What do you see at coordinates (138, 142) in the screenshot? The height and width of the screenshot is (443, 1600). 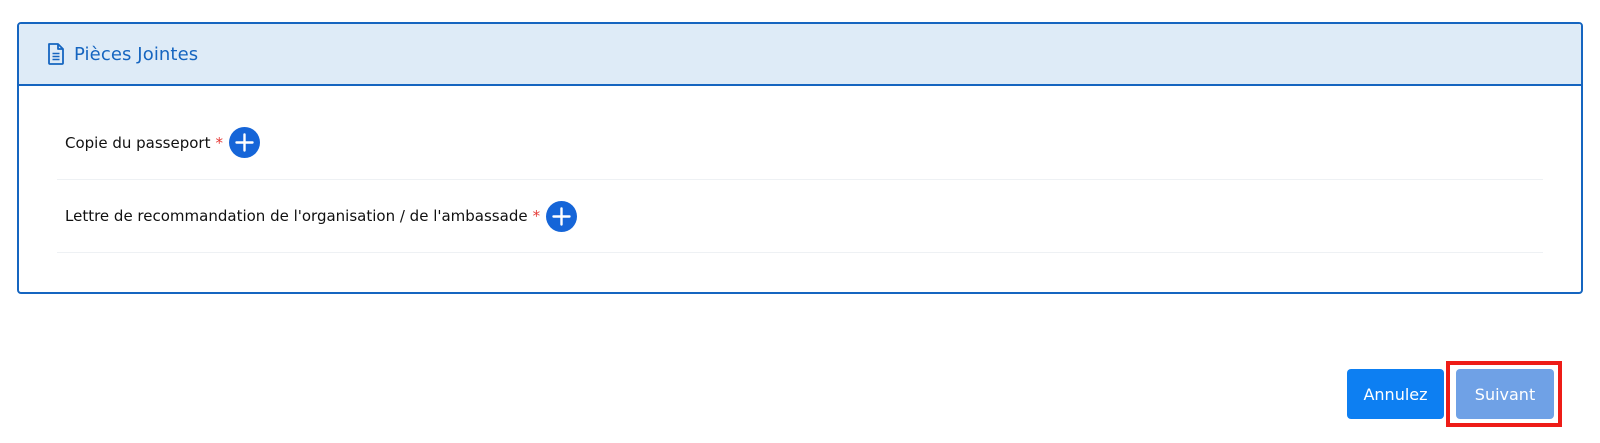 I see `attachment-label: Copie du passeport` at bounding box center [138, 142].